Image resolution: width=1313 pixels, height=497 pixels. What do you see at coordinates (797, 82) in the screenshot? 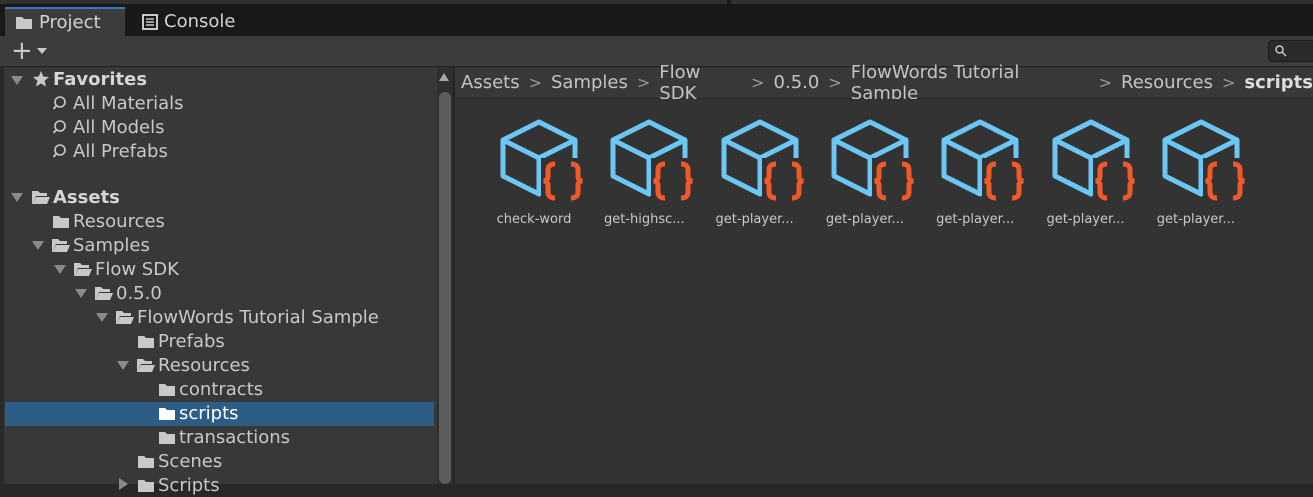
I see `breadcrumb-version: 0.5.0` at bounding box center [797, 82].